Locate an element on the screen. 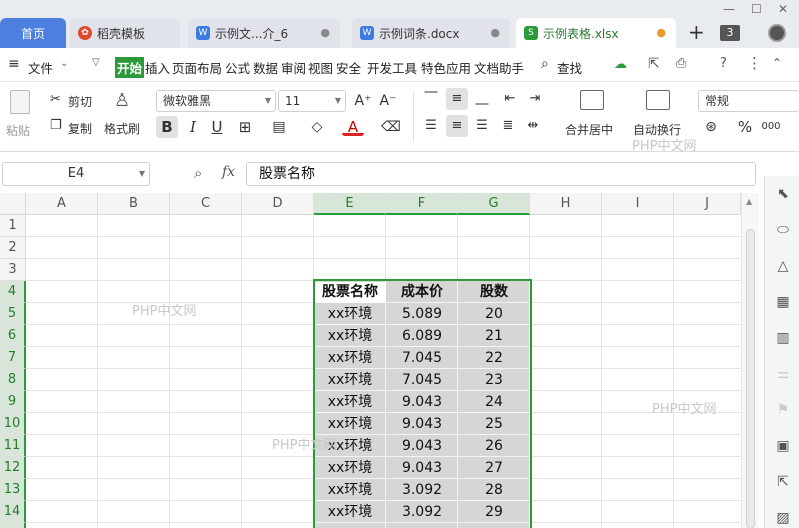  help-icon: ? is located at coordinates (723, 63).